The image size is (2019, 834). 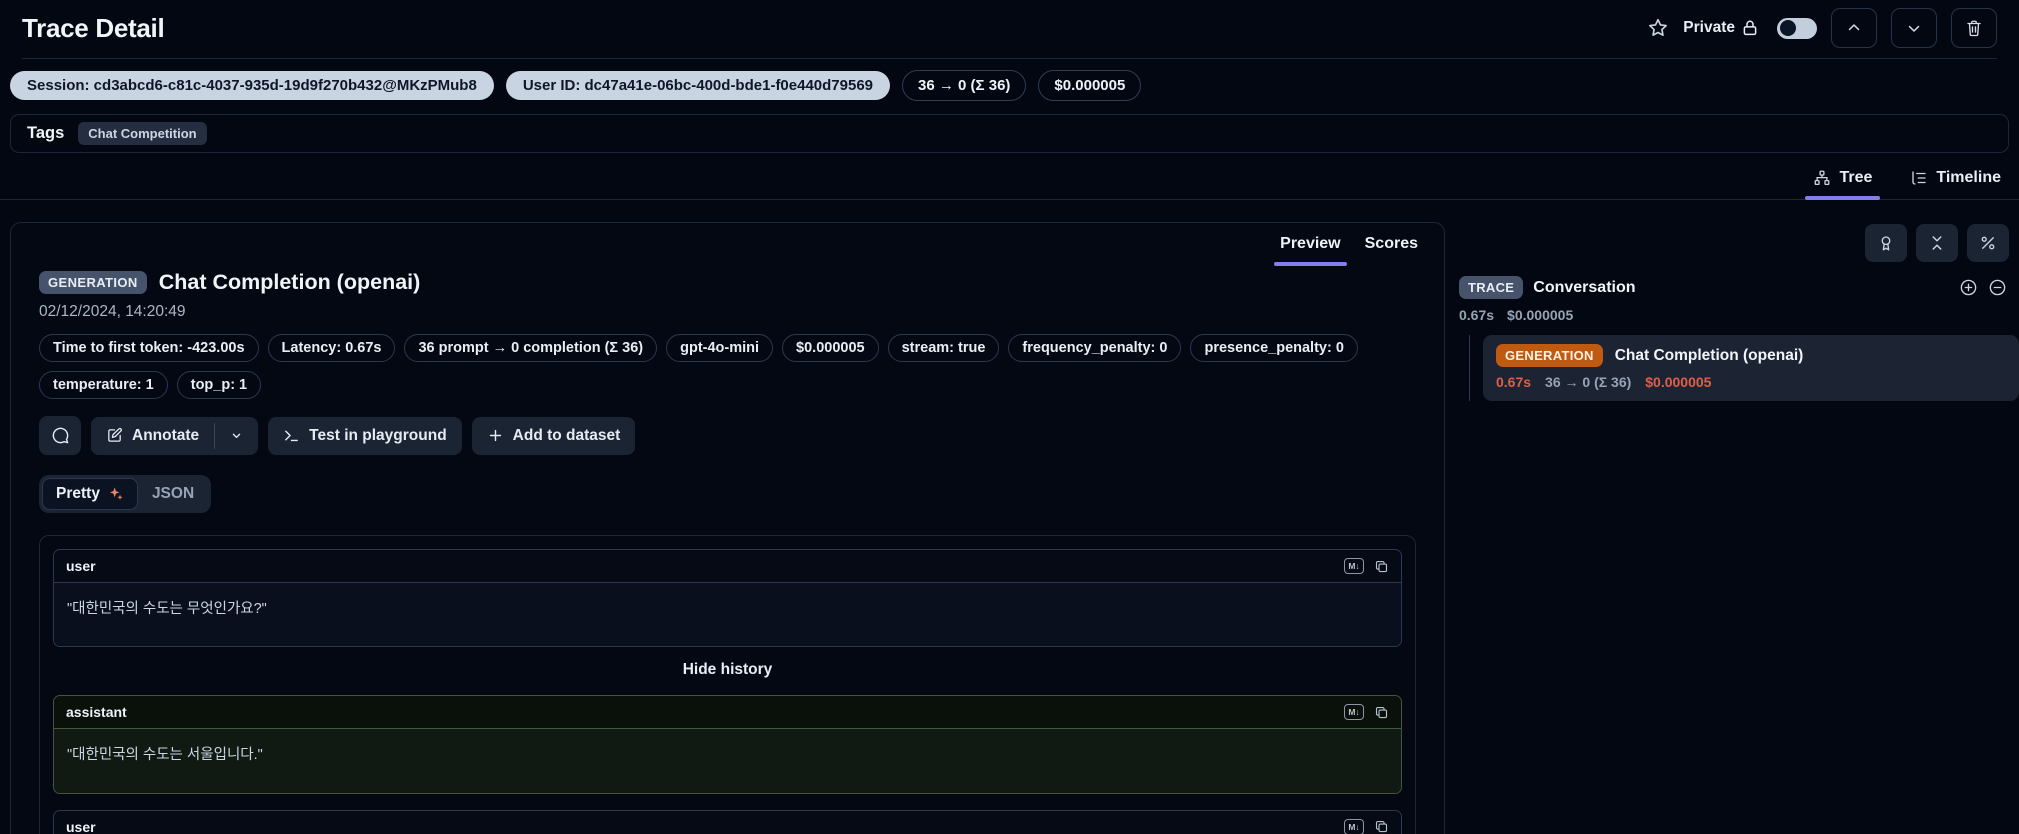 I want to click on tab-preview: Preview, so click(x=1310, y=244).